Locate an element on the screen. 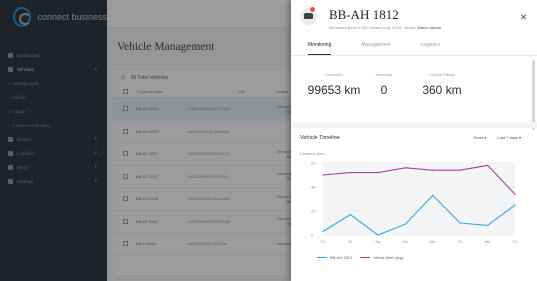  panel-scrollbar is located at coordinates (533, 95).